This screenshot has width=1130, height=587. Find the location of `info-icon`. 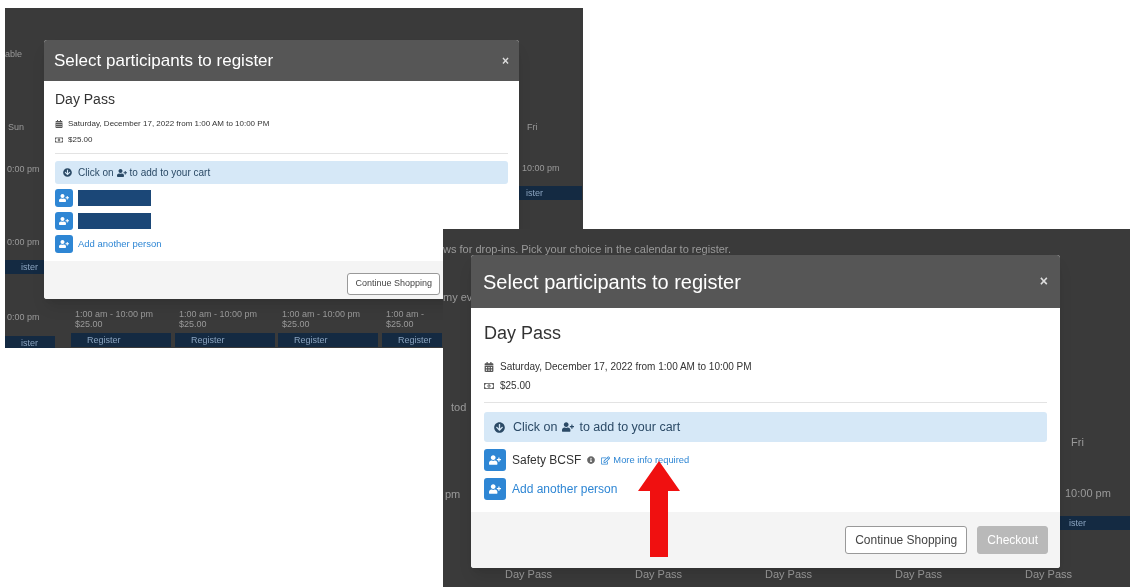

info-icon is located at coordinates (591, 460).